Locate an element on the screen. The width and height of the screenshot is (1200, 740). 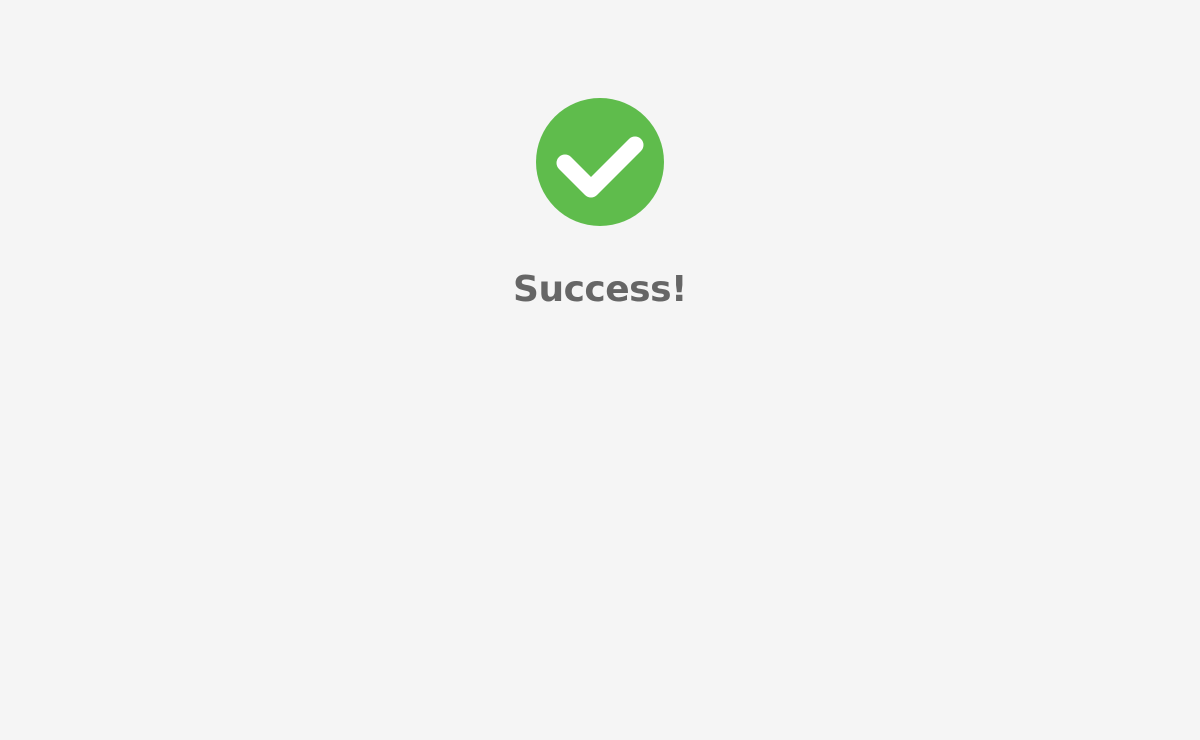
check-circle-background is located at coordinates (600, 162).